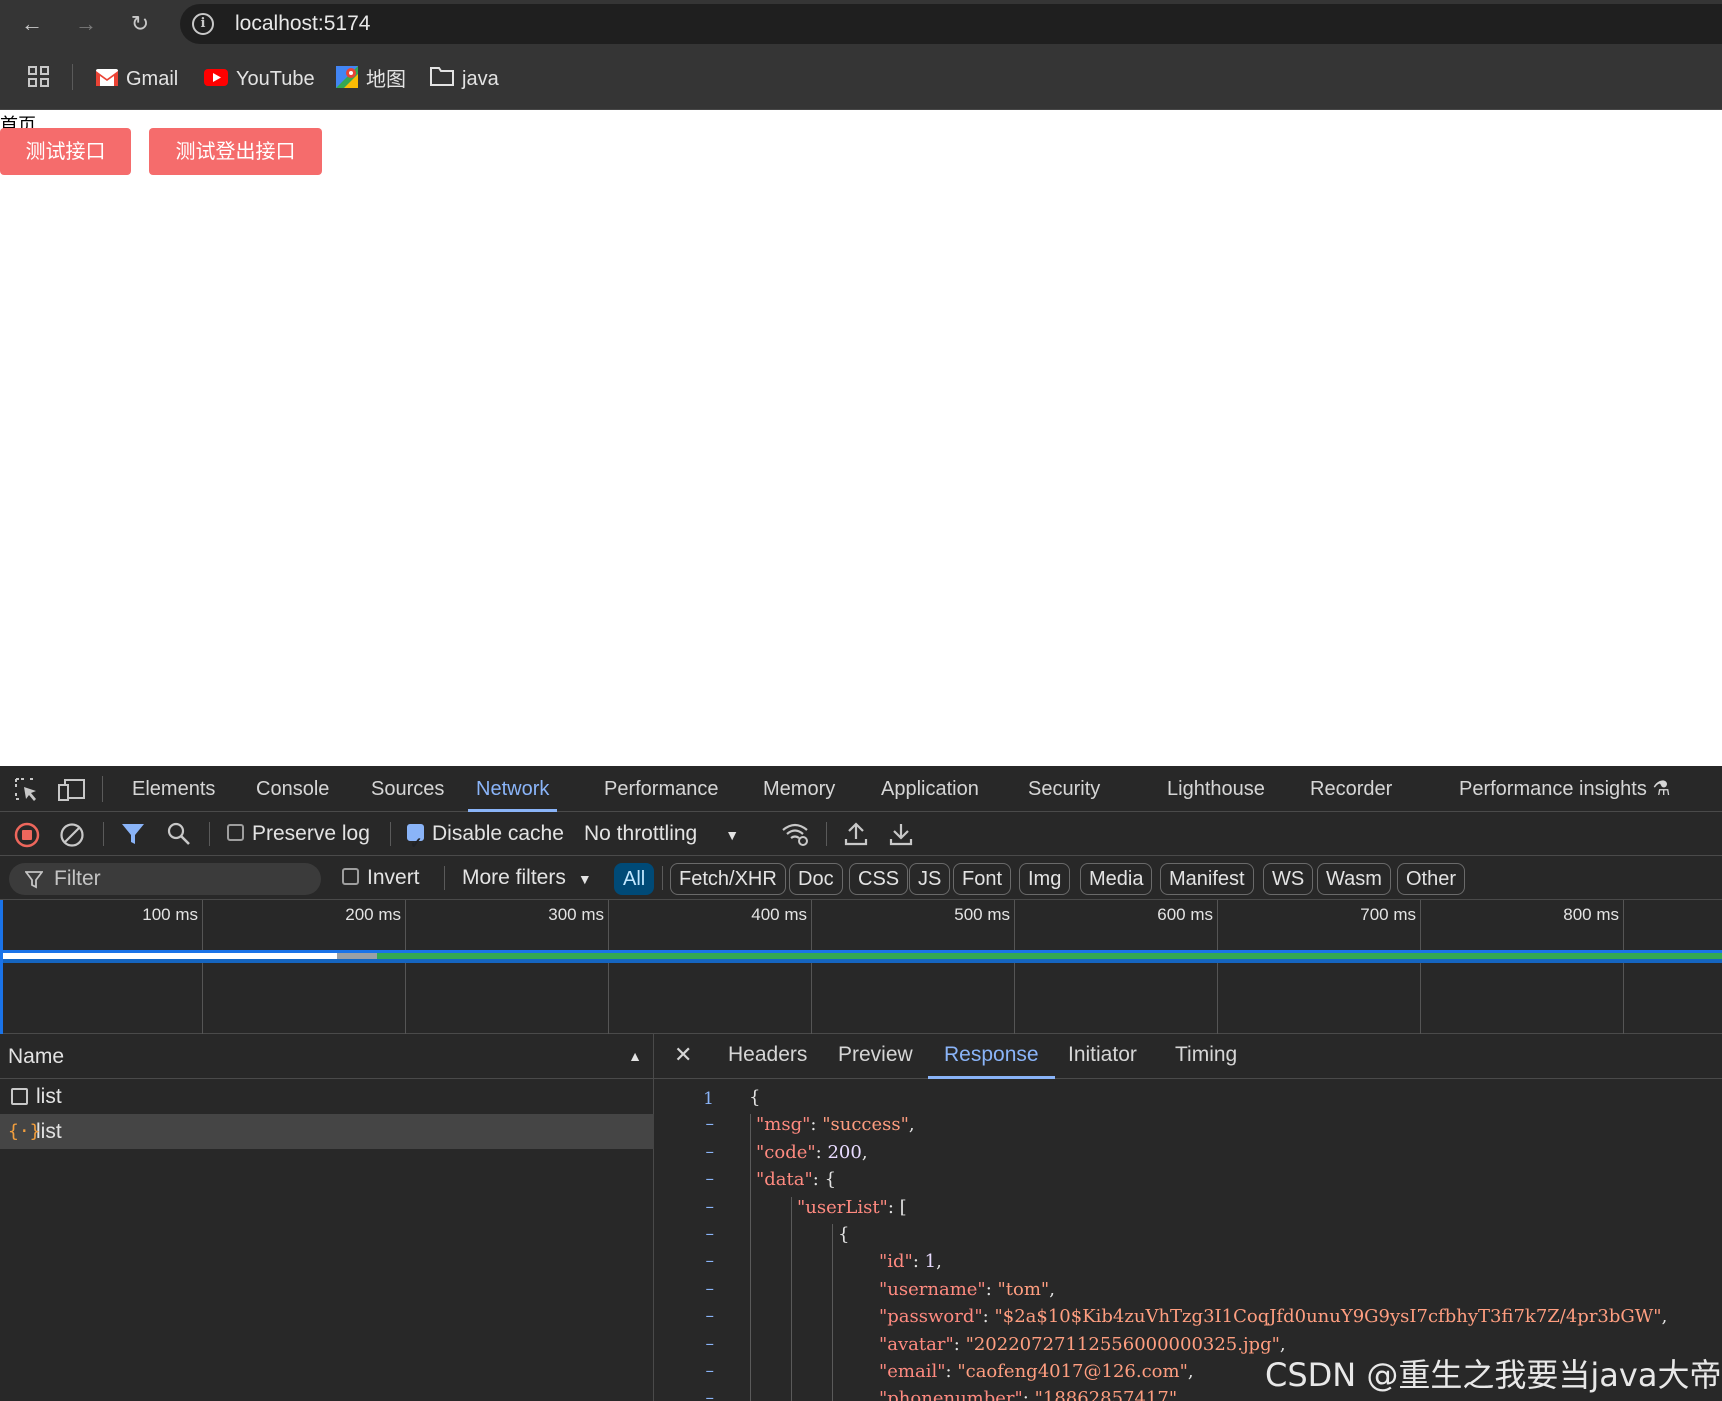 The height and width of the screenshot is (1401, 1722). I want to click on type-filter-img: Img, so click(1045, 879).